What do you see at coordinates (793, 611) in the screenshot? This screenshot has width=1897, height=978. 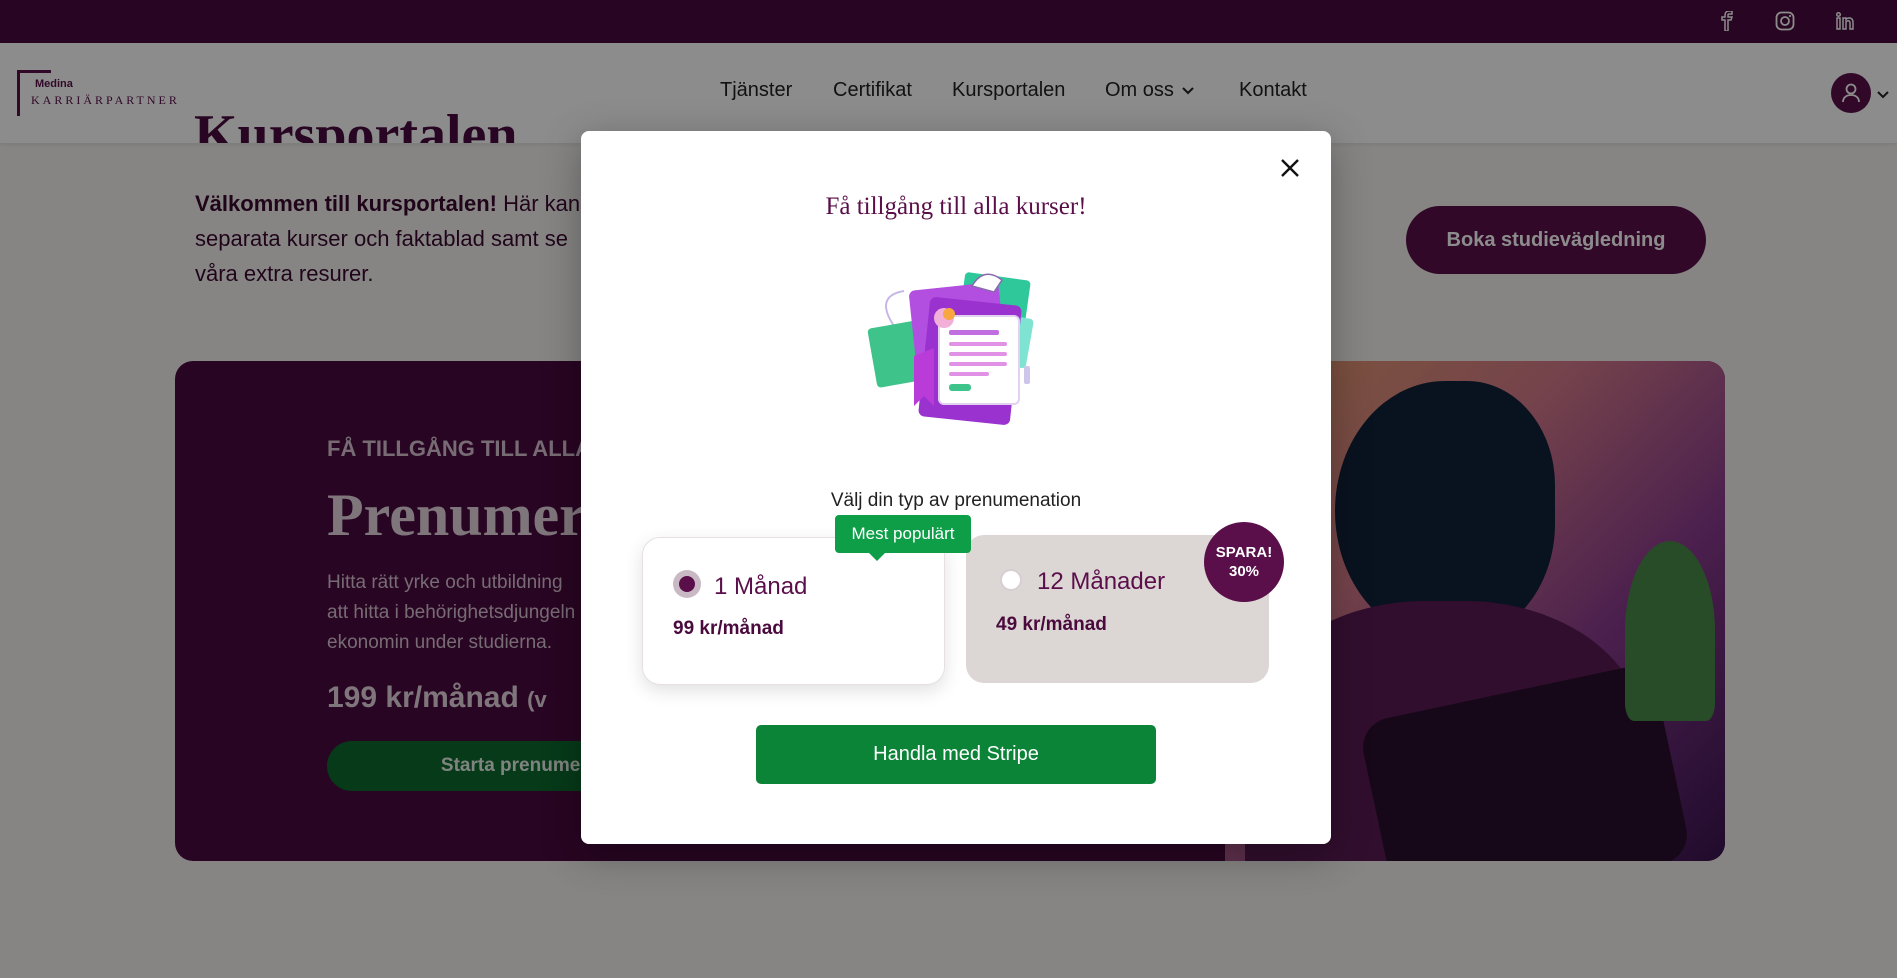 I see `plan-option-1-month: 1 Månad 99 kr/månad` at bounding box center [793, 611].